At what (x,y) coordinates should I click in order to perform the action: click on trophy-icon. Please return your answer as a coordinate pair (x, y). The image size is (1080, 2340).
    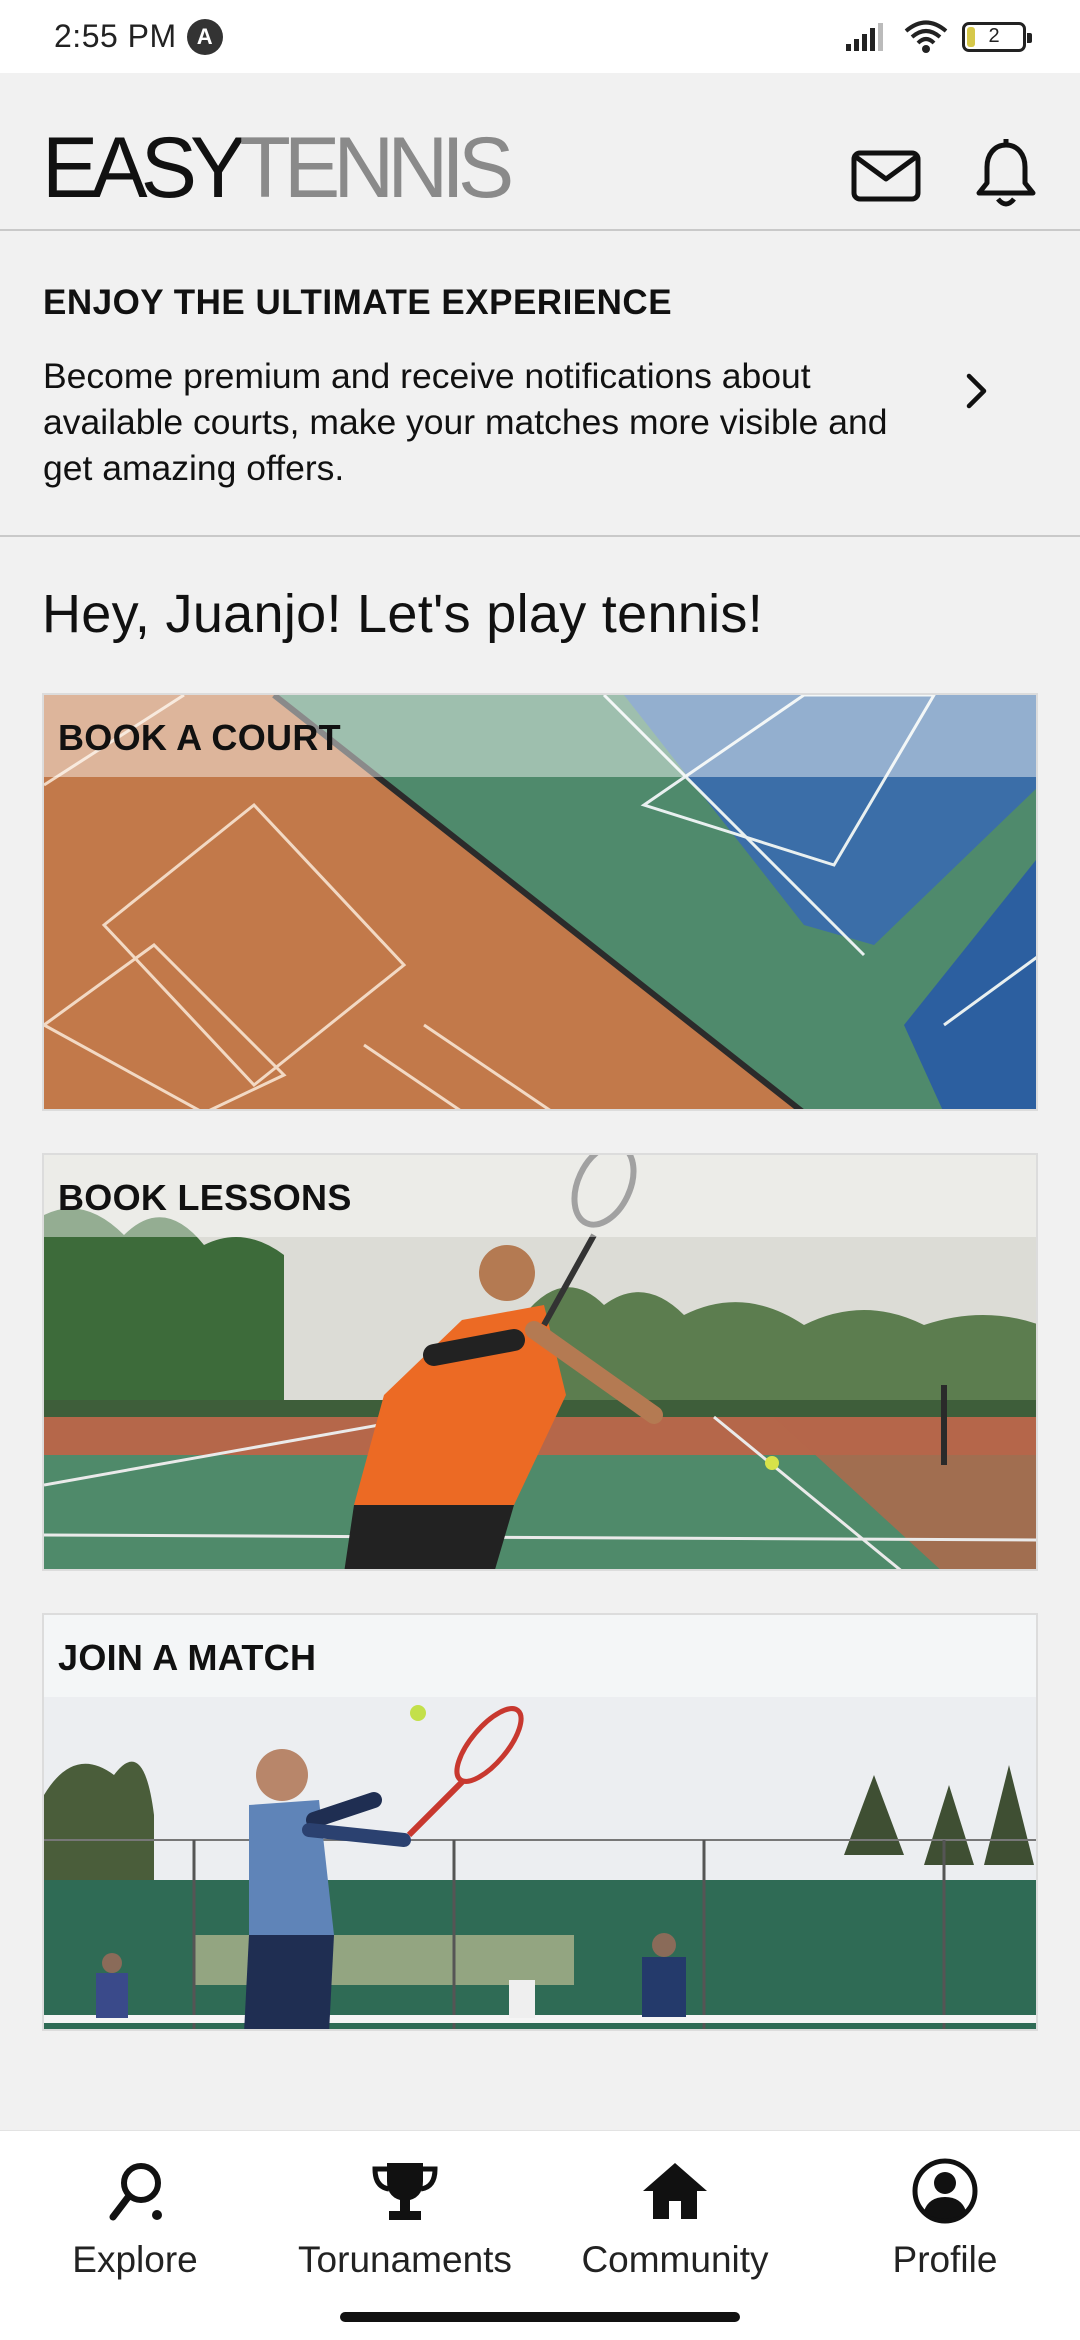
    Looking at the image, I should click on (405, 2191).